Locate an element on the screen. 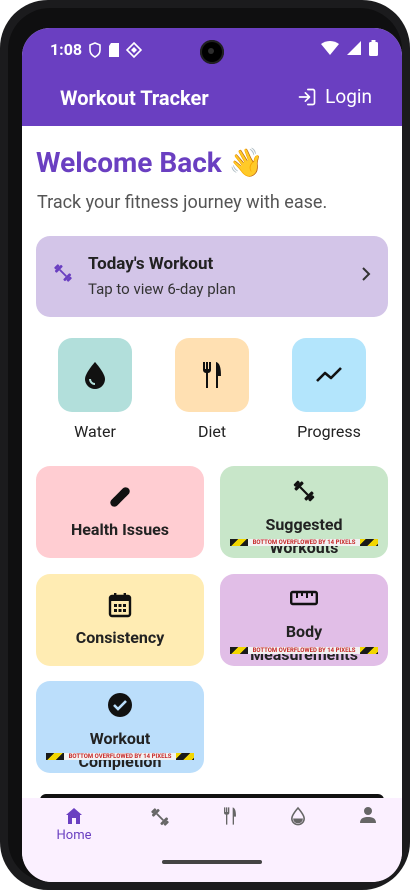  todays-workout-subtitle: Tap to view 6-day plan is located at coordinates (162, 289).